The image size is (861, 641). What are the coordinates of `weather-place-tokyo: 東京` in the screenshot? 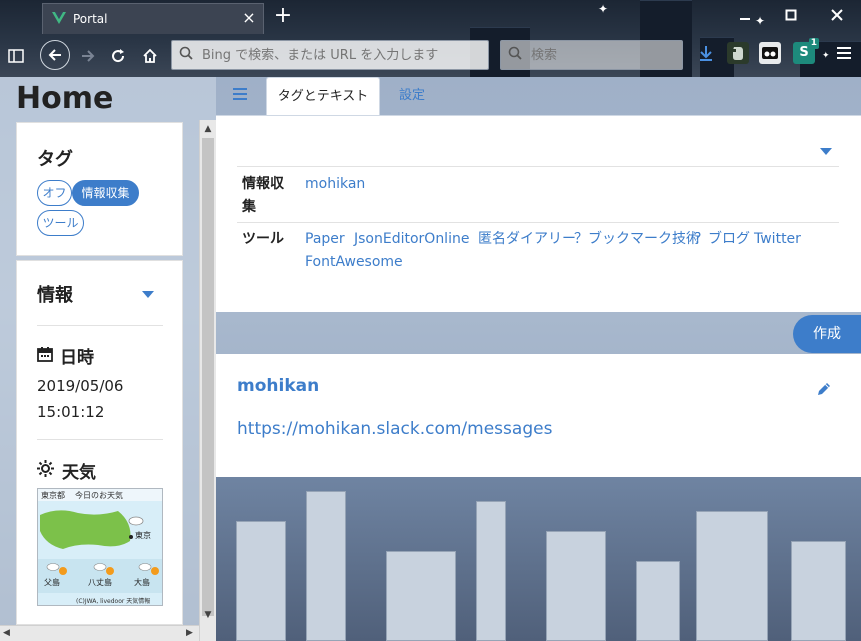 It's located at (143, 535).